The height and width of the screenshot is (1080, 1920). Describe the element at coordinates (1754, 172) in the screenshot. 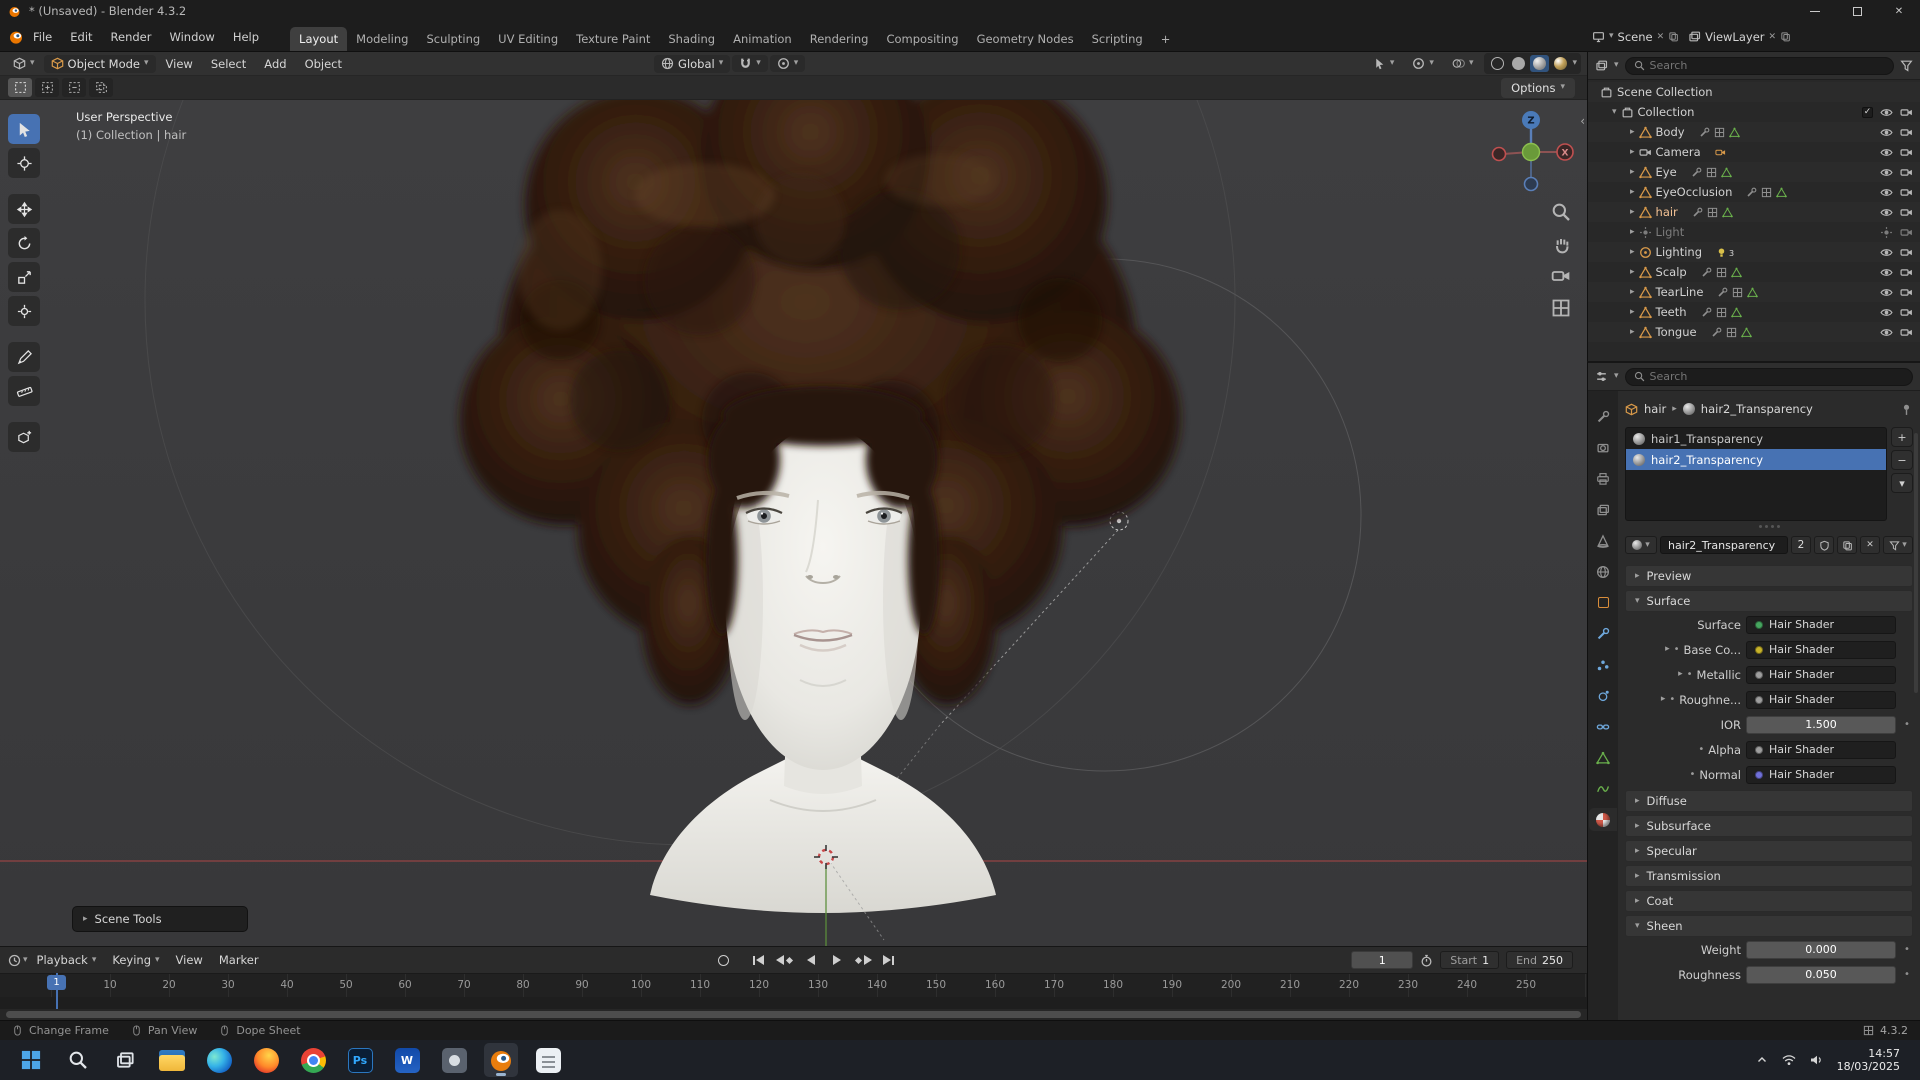

I see `outliner-item-eye: ▸ Eye` at that location.